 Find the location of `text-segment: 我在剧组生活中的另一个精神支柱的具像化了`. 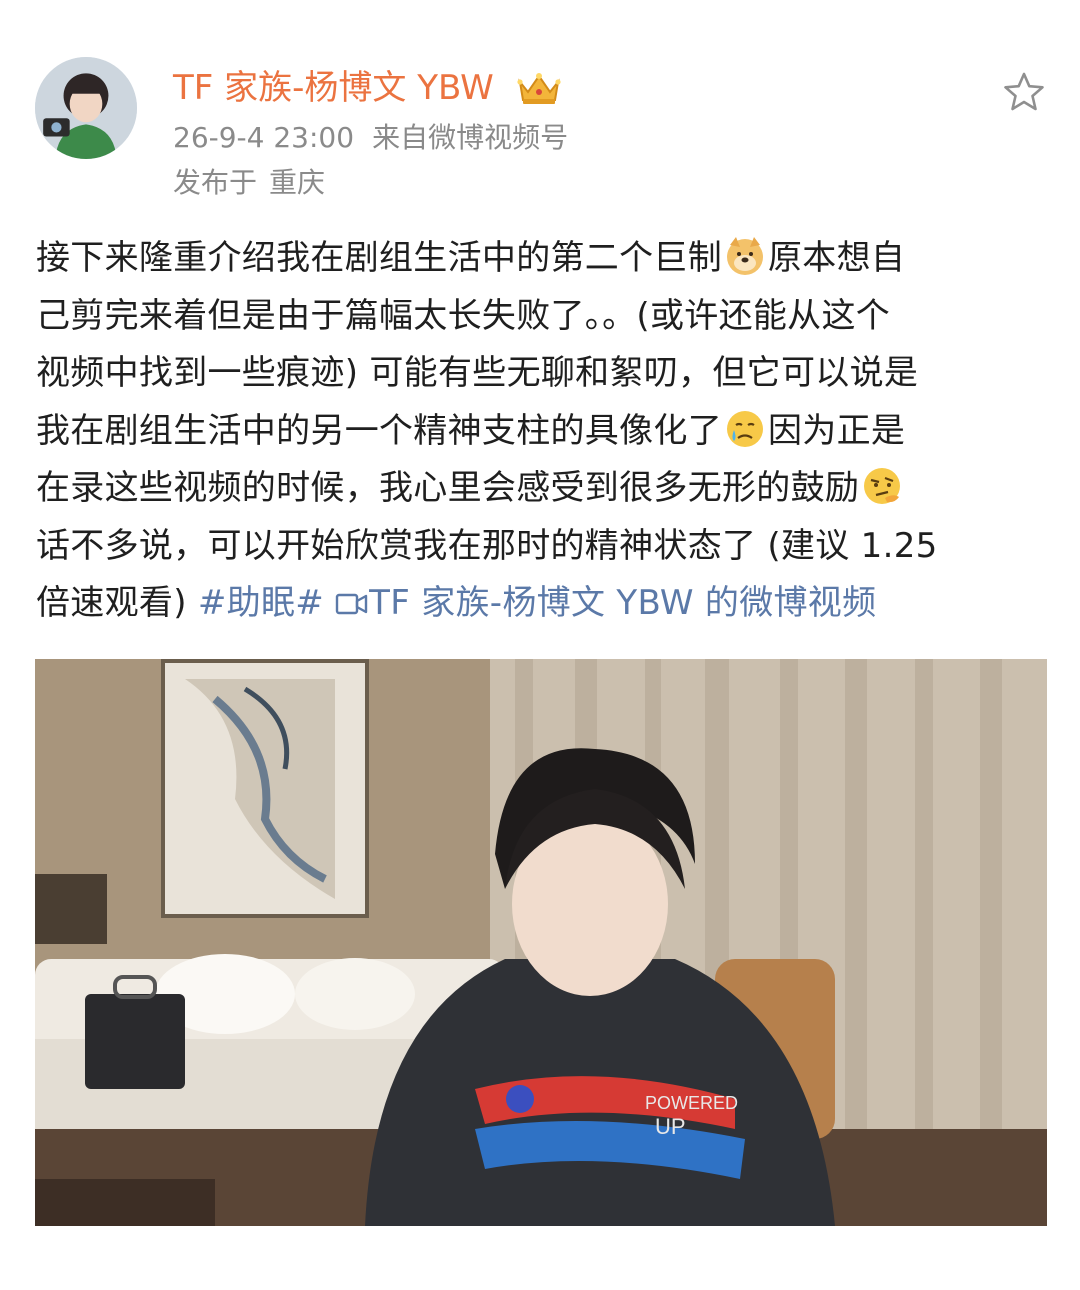

text-segment: 我在剧组生活中的另一个精神支柱的具像化了 is located at coordinates (379, 430).